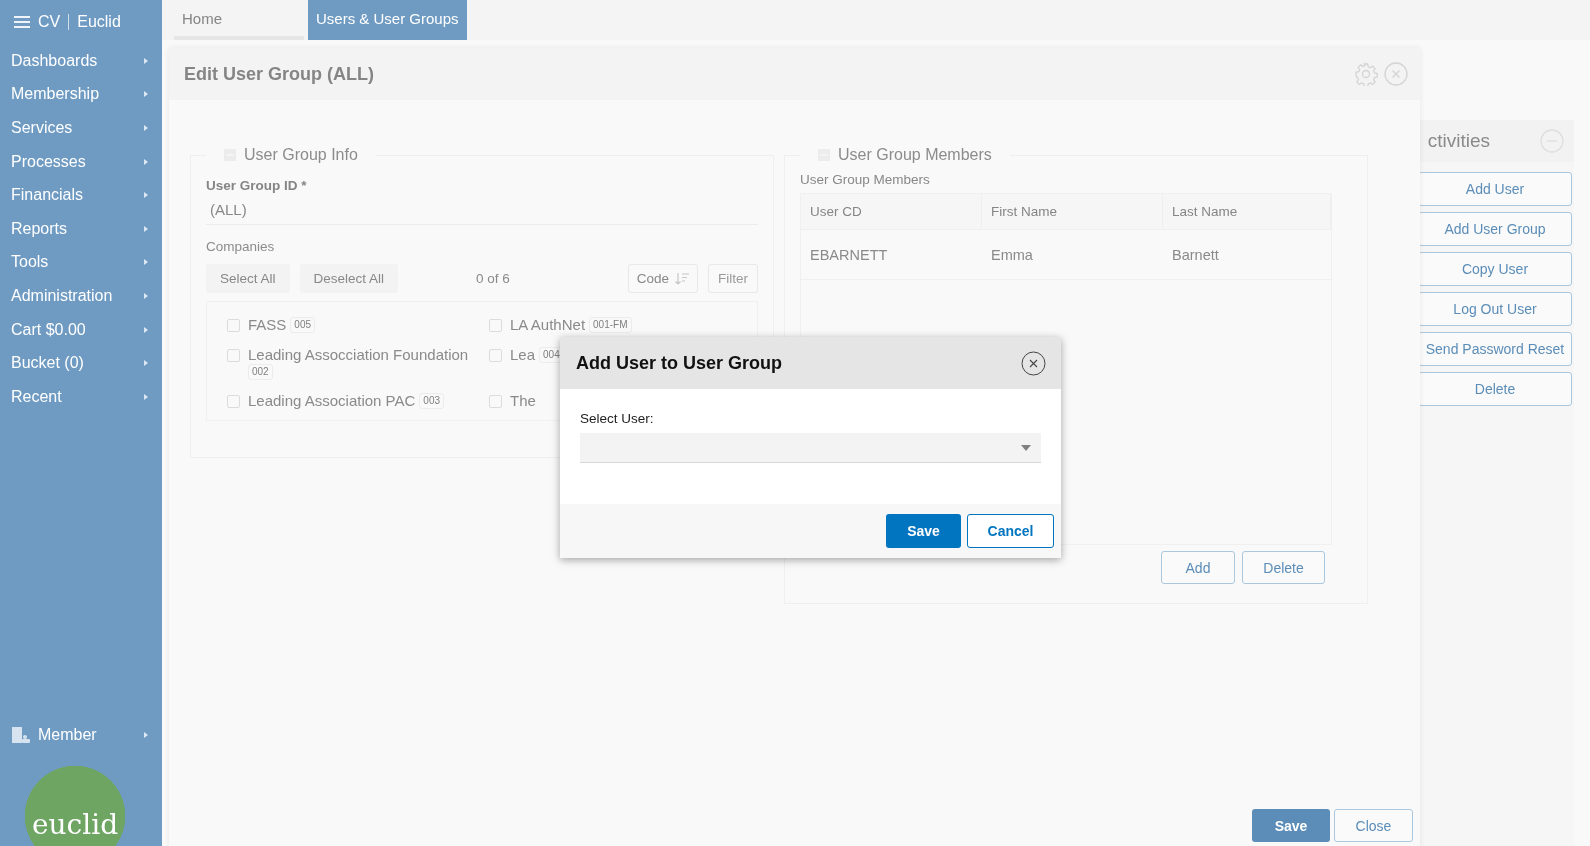  Describe the element at coordinates (358, 355) in the screenshot. I see `company-name: Leading Assocciation Foundation` at that location.